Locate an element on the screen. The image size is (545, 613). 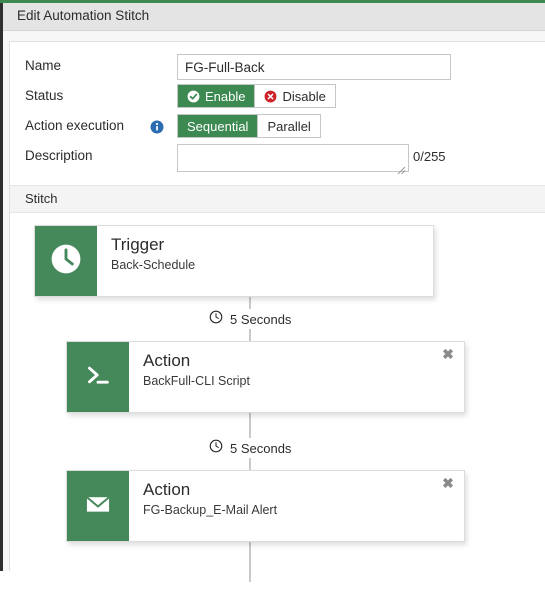
action-email-icon-box is located at coordinates (98, 506).